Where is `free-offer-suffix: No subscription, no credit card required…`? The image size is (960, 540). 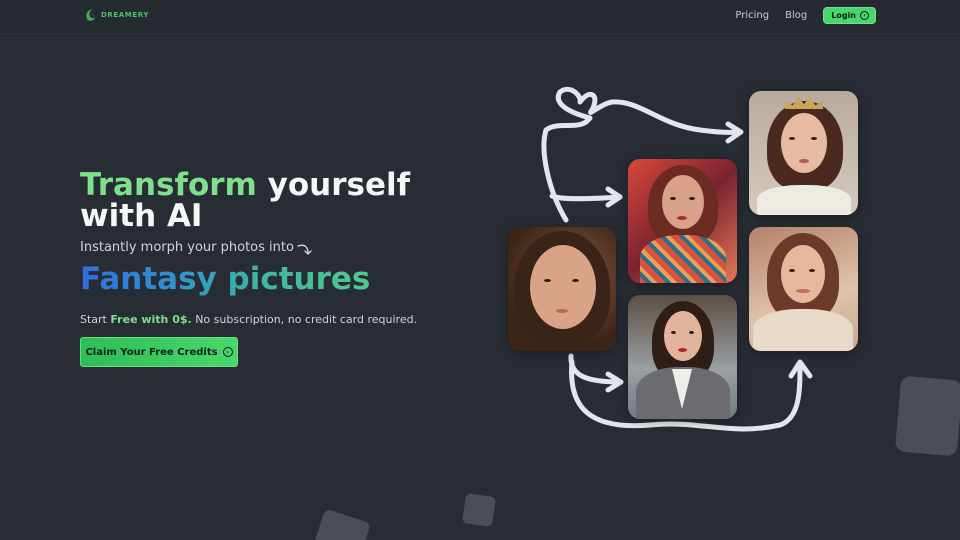
free-offer-suffix: No subscription, no credit card required… is located at coordinates (304, 319).